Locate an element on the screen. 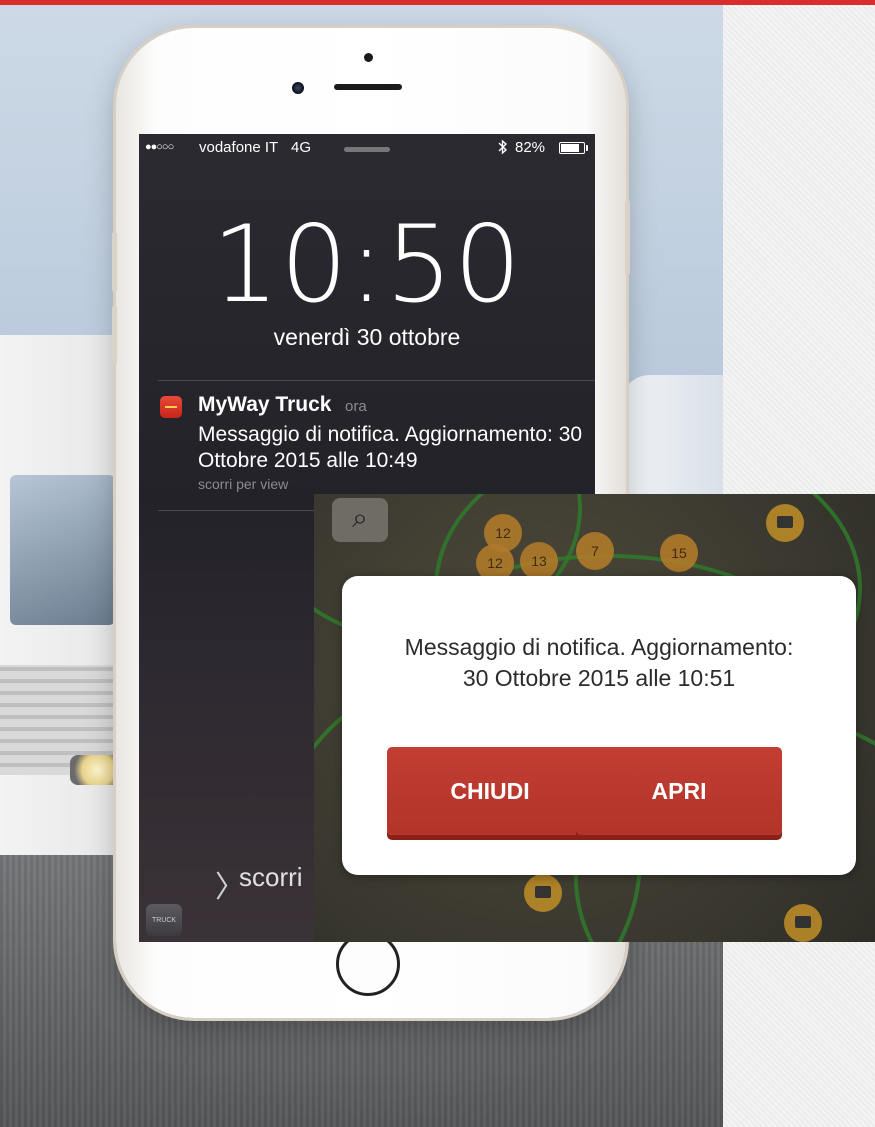  slide-to-unlock: scorri is located at coordinates (271, 877).